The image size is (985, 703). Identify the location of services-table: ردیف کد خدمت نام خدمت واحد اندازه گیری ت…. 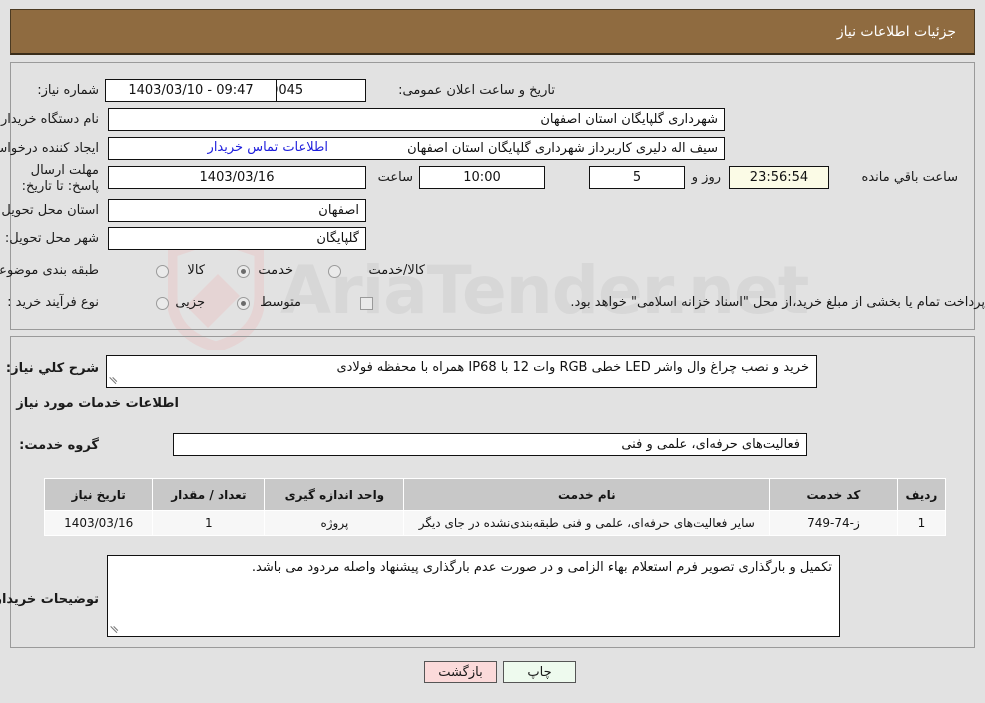
(495, 507).